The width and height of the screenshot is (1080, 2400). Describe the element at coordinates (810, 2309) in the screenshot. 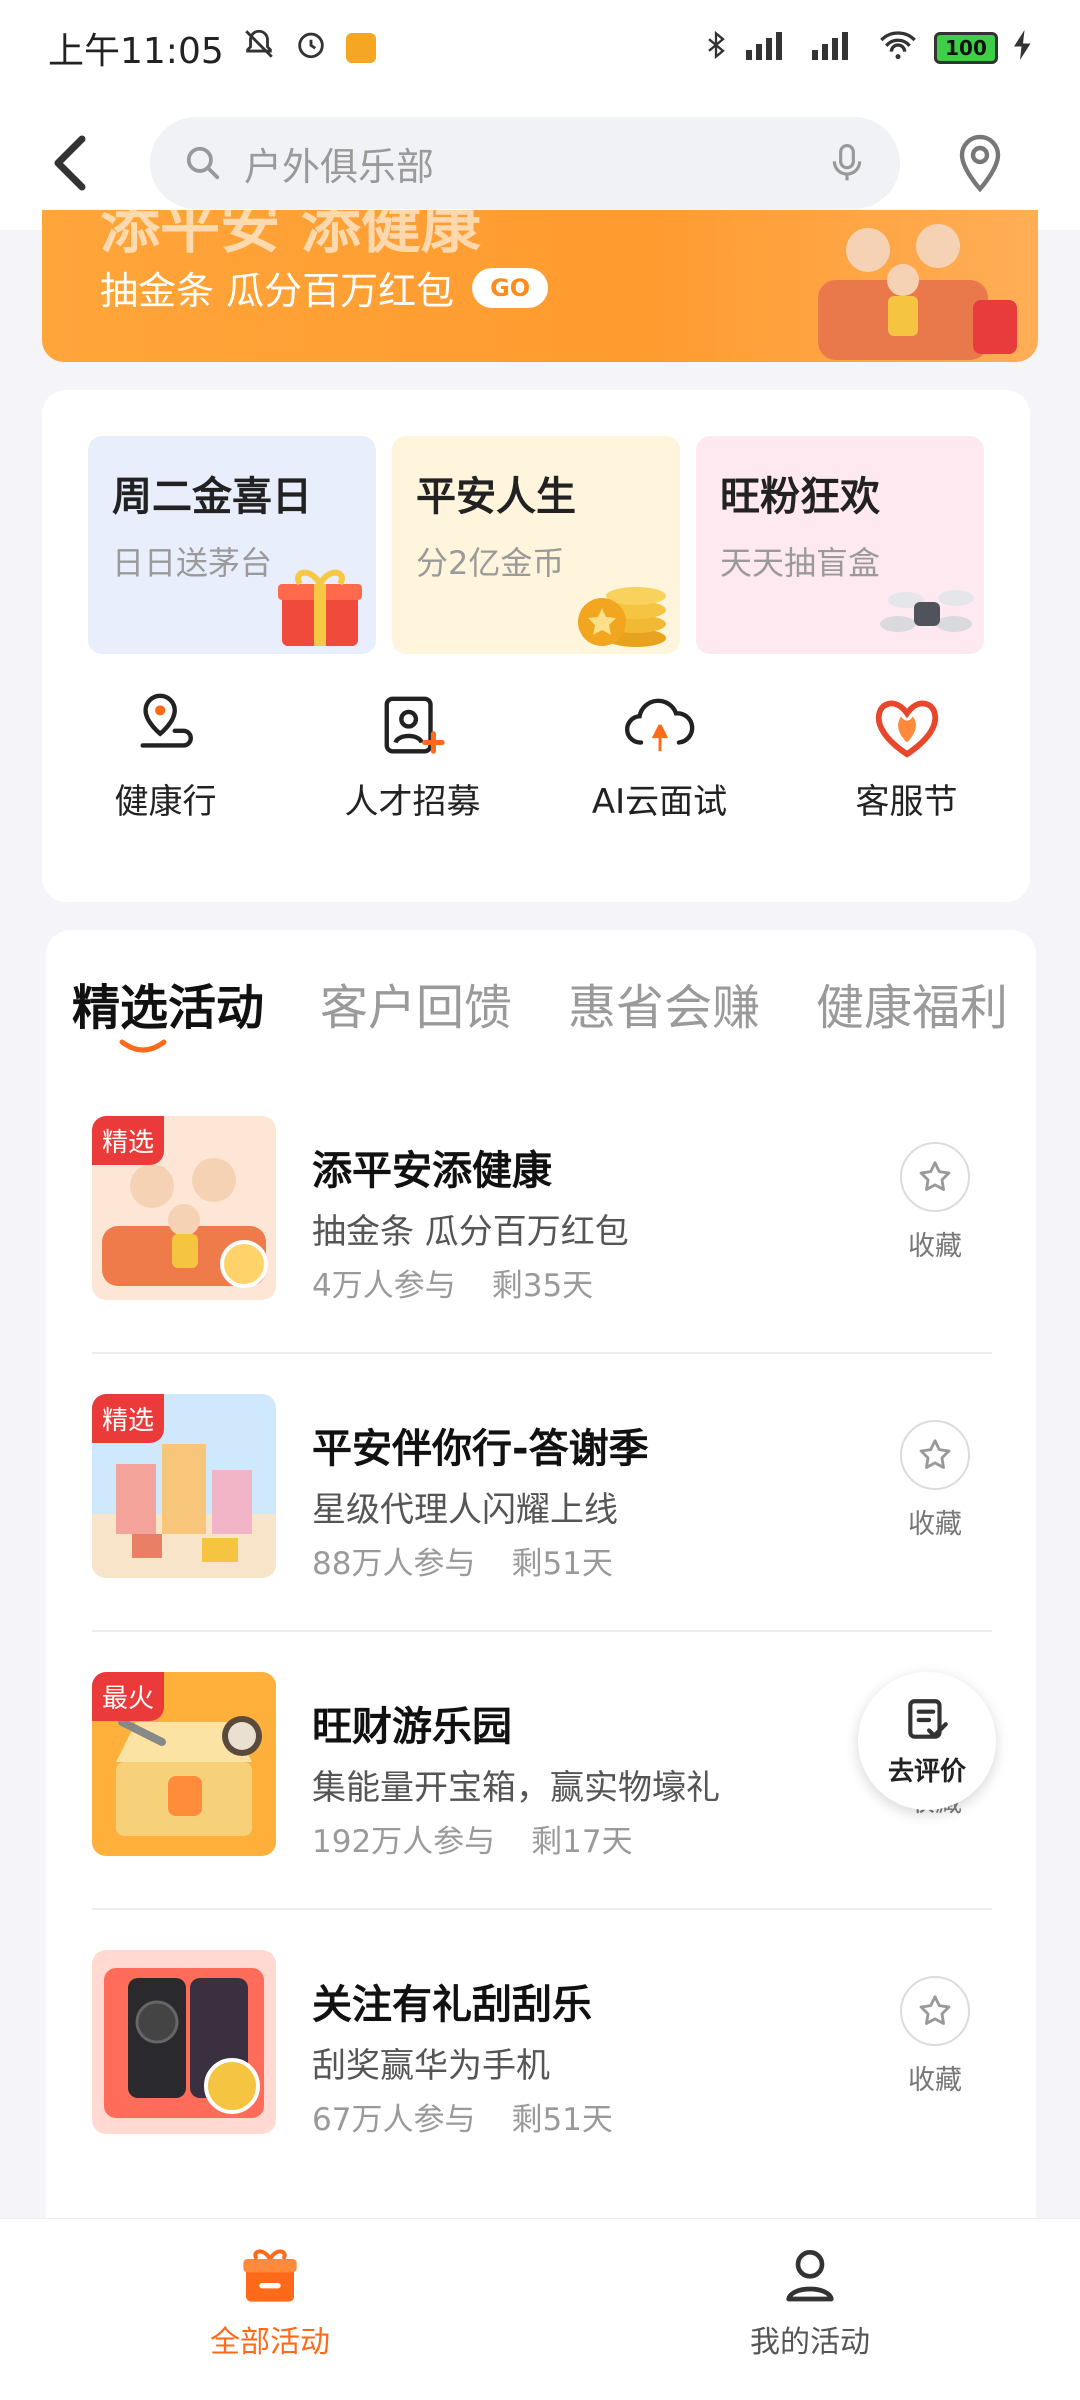

I see `nav-my-activities: 我的活动` at that location.